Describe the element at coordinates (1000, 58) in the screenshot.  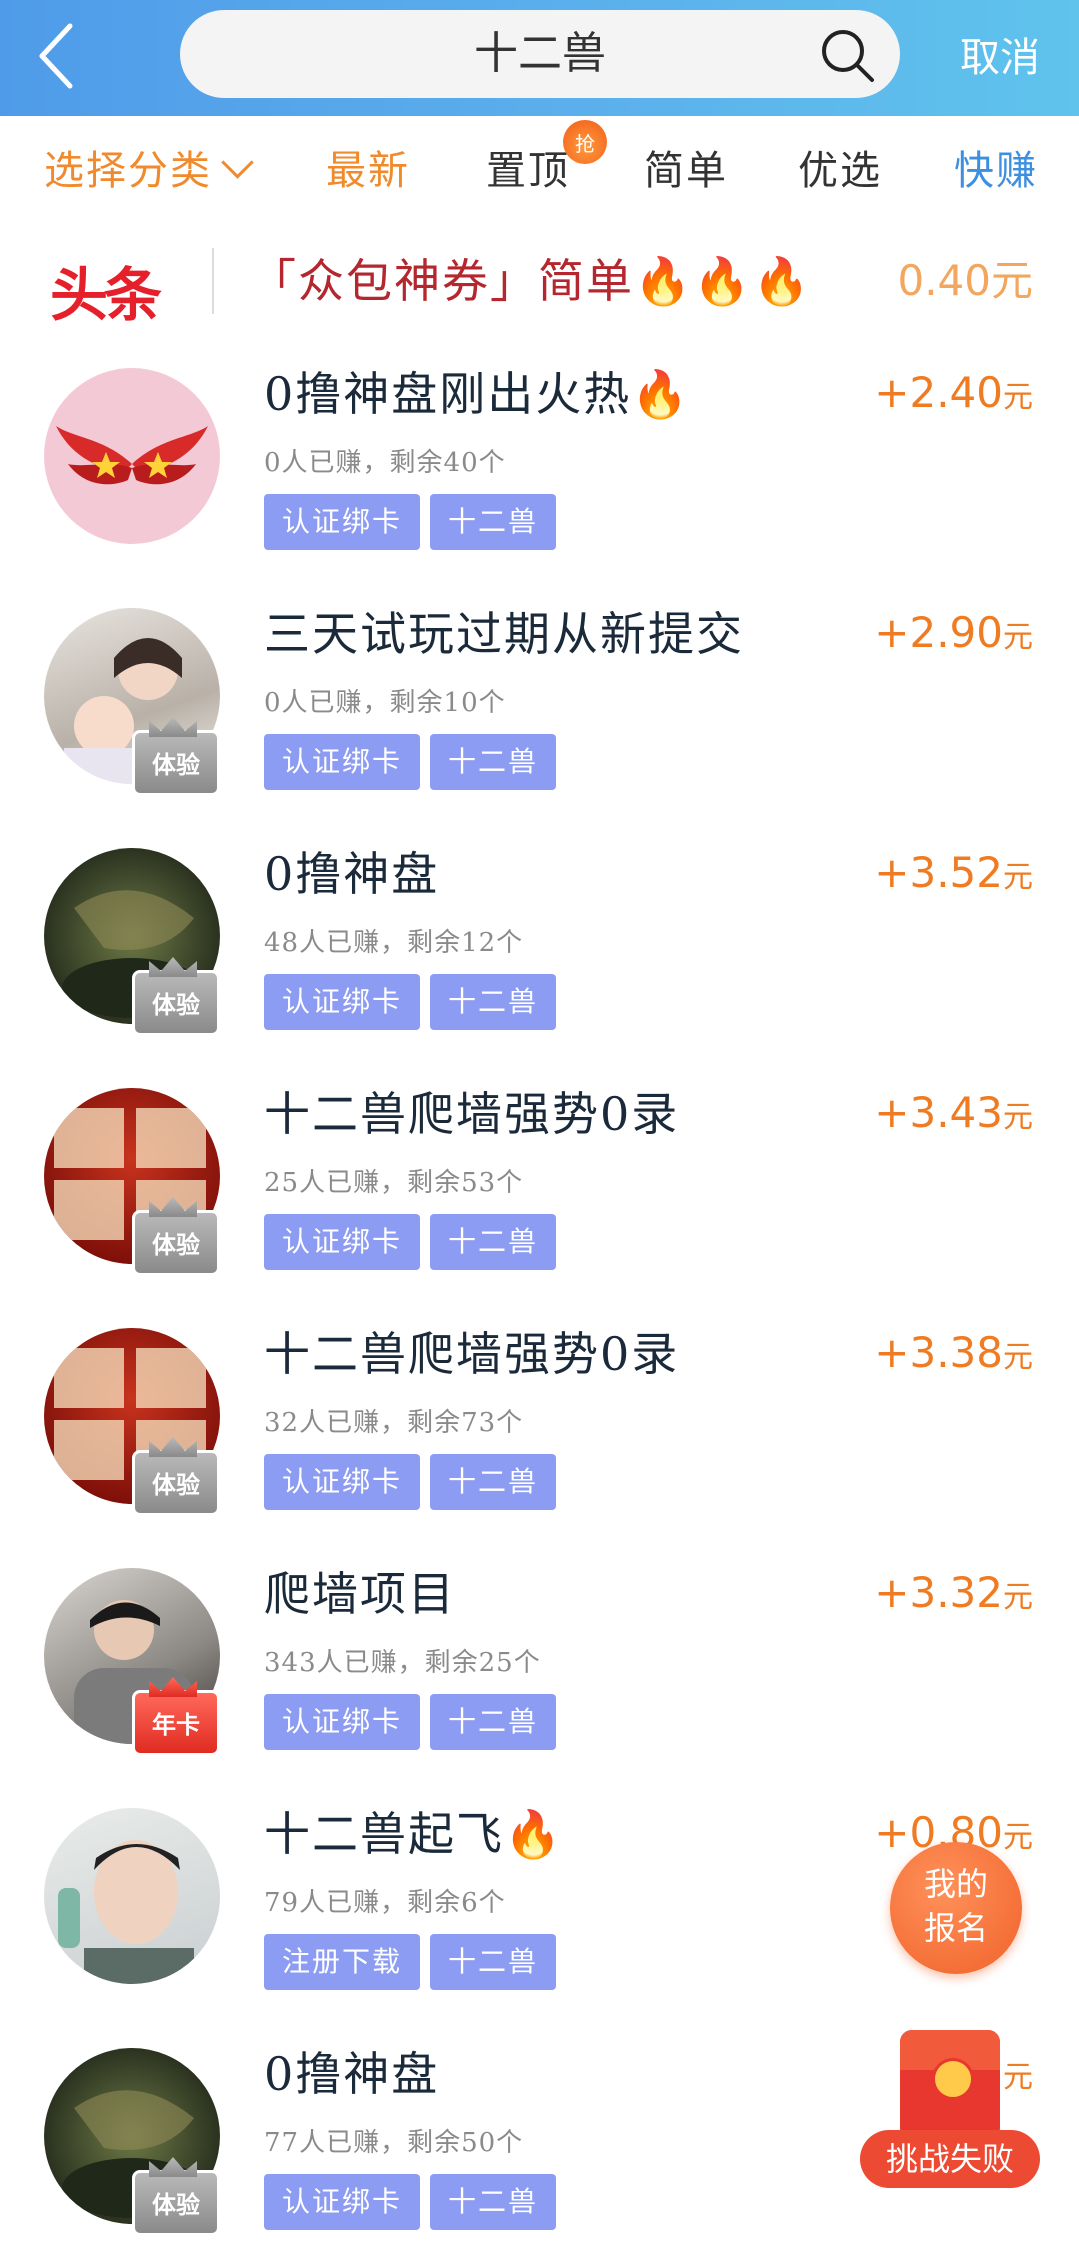
I see `cancel-button: 取消` at that location.